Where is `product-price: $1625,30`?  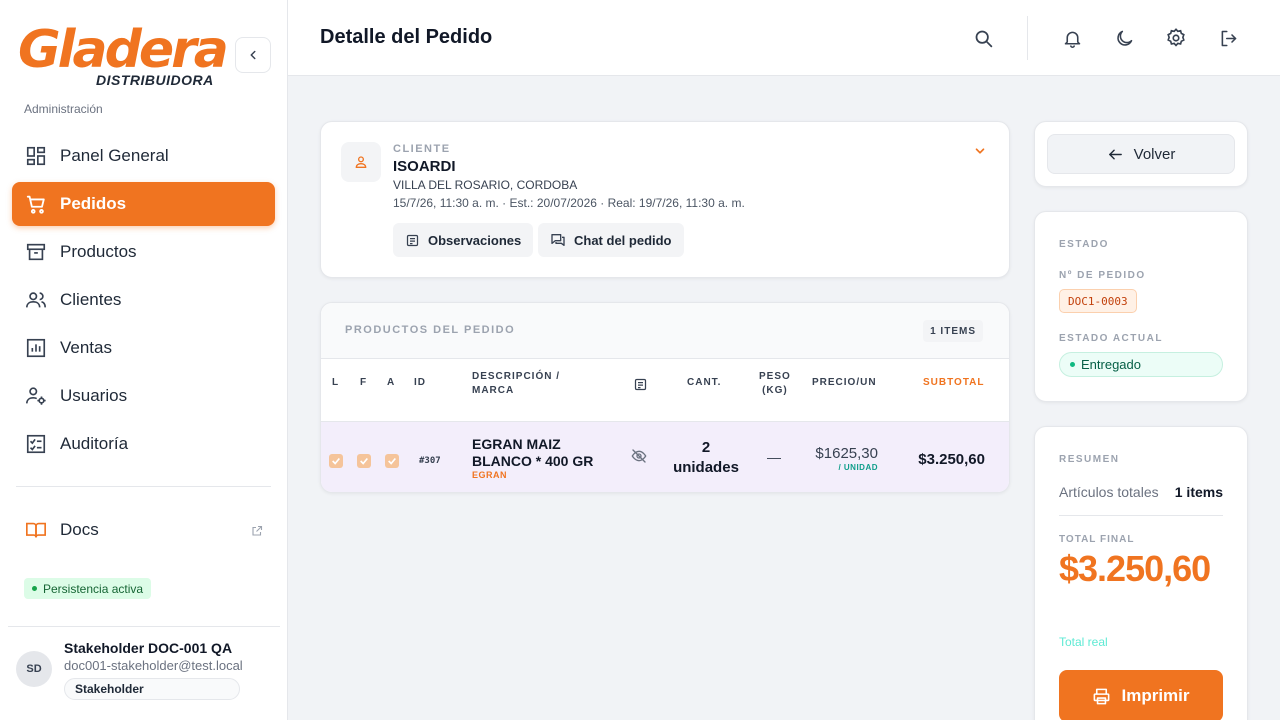 product-price: $1625,30 is located at coordinates (846, 453).